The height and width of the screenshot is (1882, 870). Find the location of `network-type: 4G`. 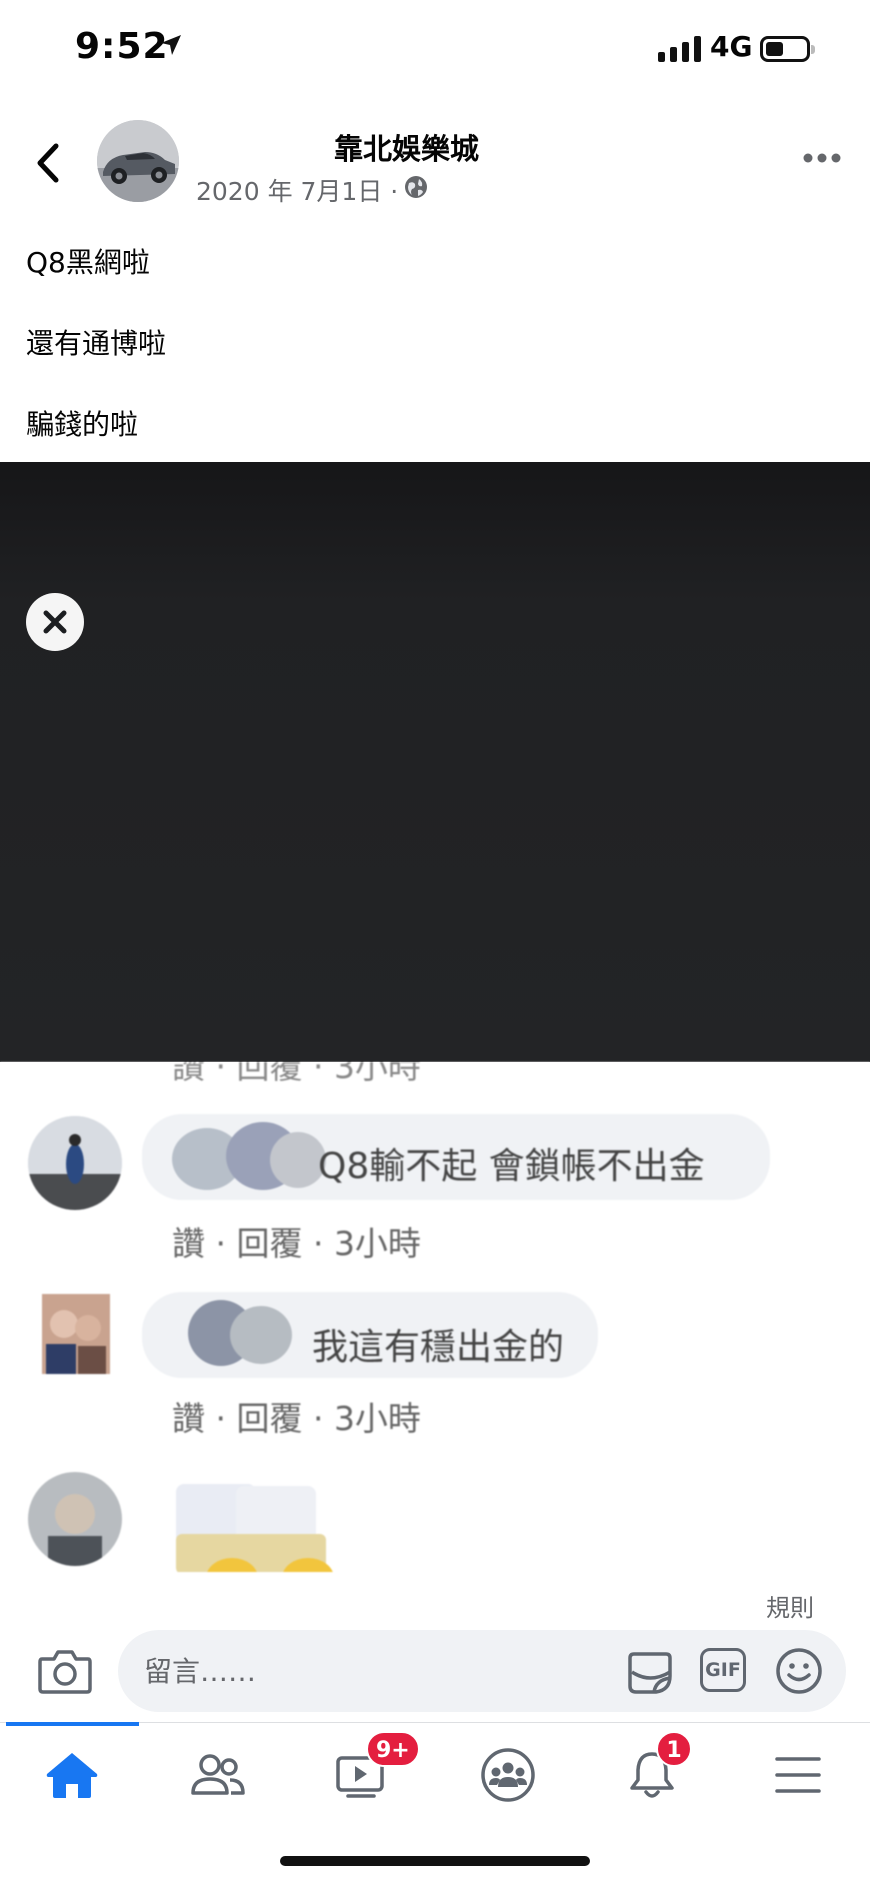

network-type: 4G is located at coordinates (731, 46).